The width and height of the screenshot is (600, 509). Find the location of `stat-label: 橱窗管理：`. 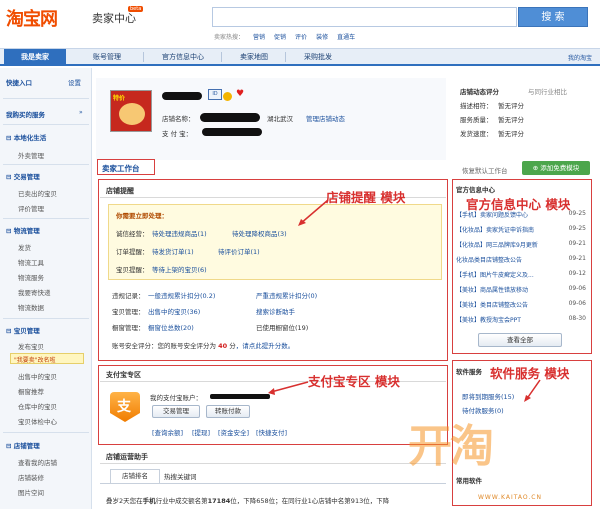

stat-label: 橱窗管理： is located at coordinates (128, 328).